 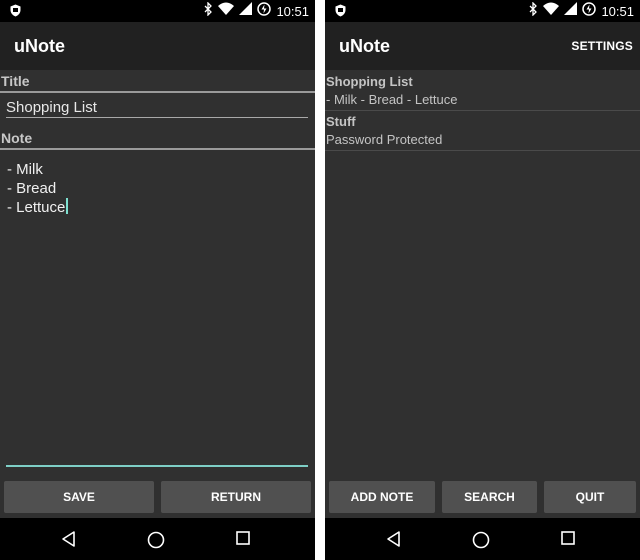 What do you see at coordinates (32, 188) in the screenshot?
I see `note-line: - Bread` at bounding box center [32, 188].